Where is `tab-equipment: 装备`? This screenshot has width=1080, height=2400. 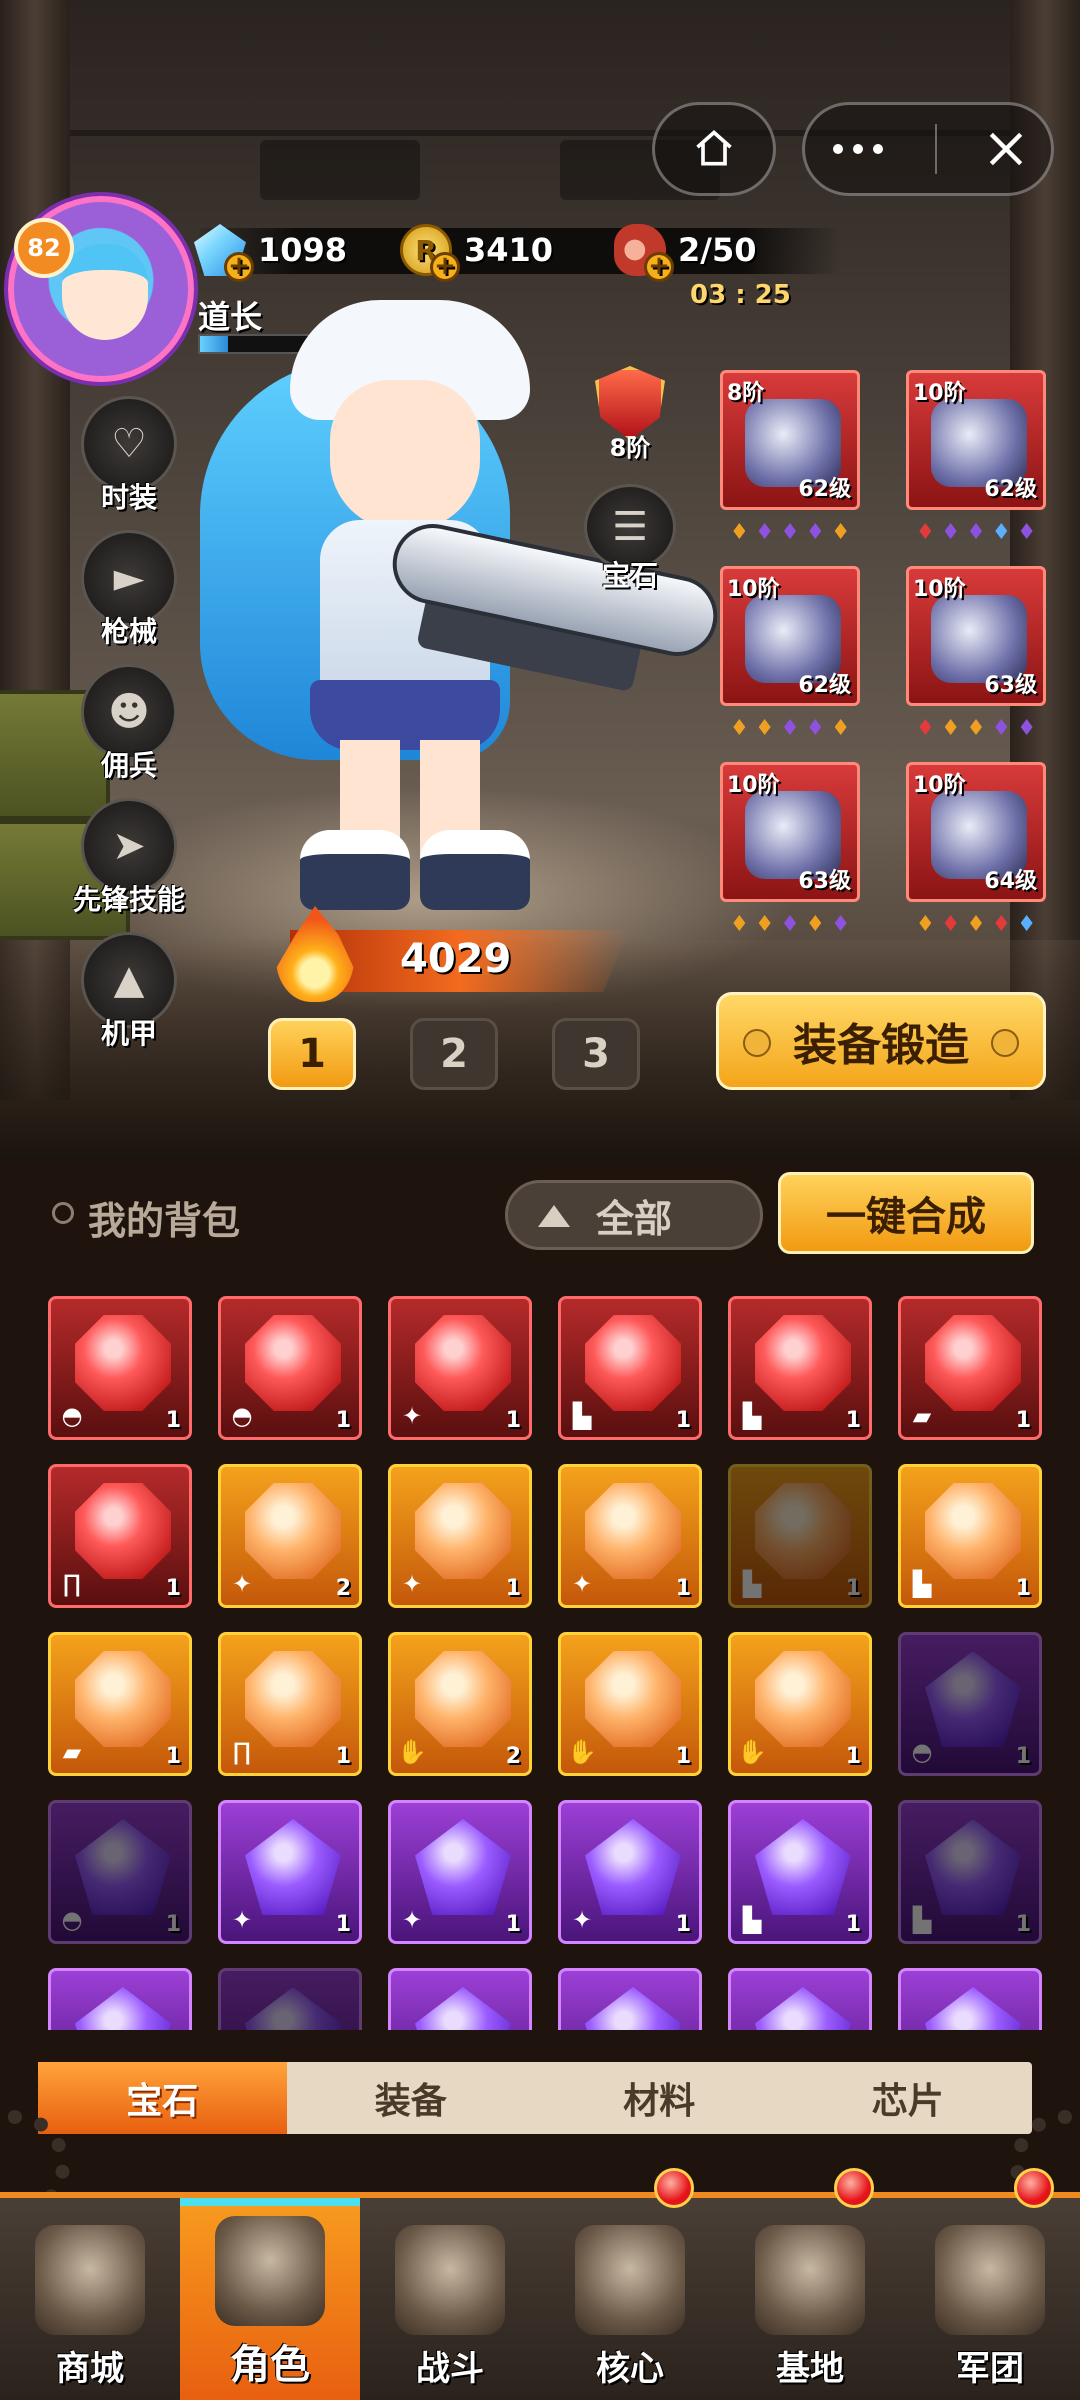
tab-equipment: 装备 is located at coordinates (411, 2098).